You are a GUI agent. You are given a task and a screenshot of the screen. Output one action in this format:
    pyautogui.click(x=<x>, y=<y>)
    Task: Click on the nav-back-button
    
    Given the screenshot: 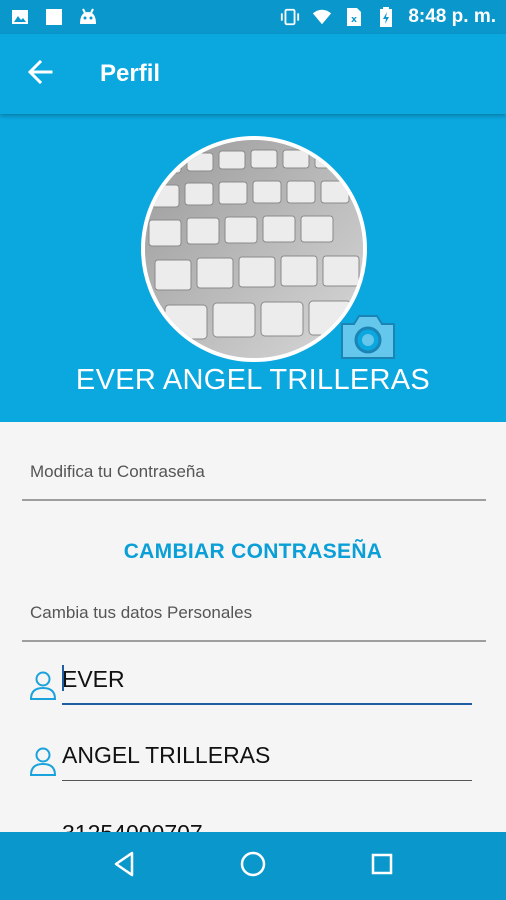 What is the action you would take?
    pyautogui.click(x=124, y=866)
    